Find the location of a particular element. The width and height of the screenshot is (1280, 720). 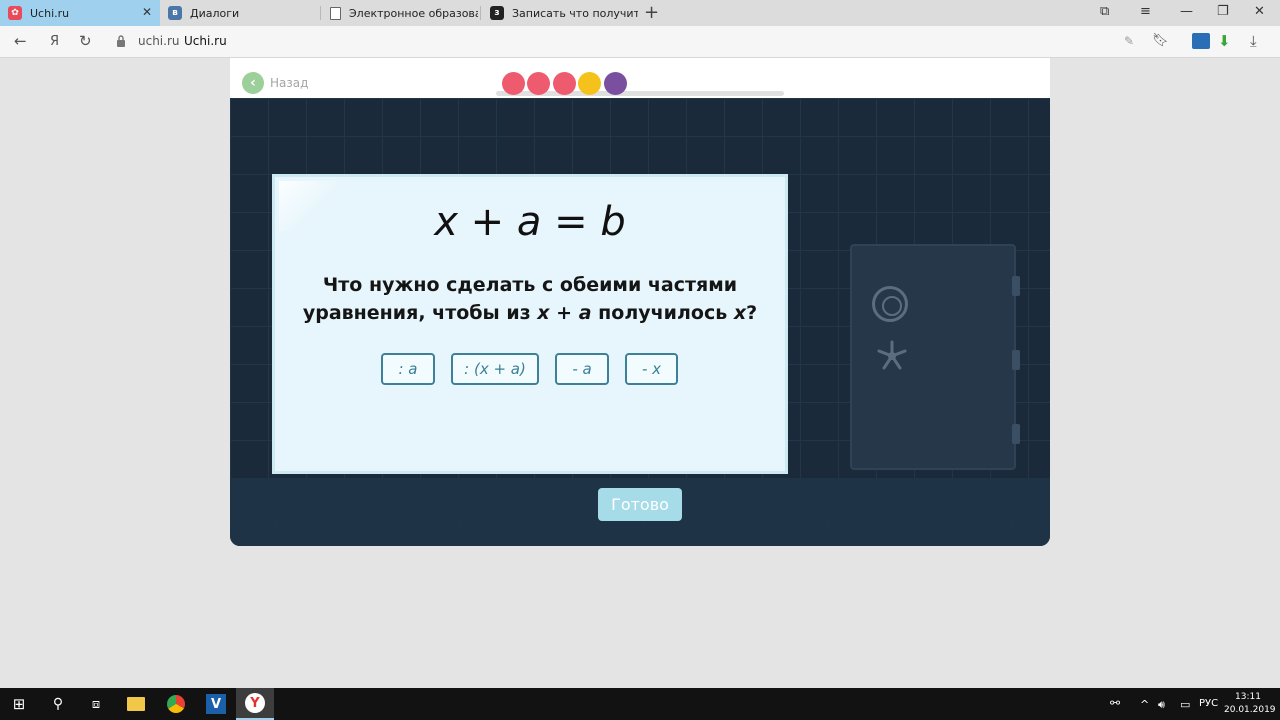

minimize-icon: — is located at coordinates (1186, 11).